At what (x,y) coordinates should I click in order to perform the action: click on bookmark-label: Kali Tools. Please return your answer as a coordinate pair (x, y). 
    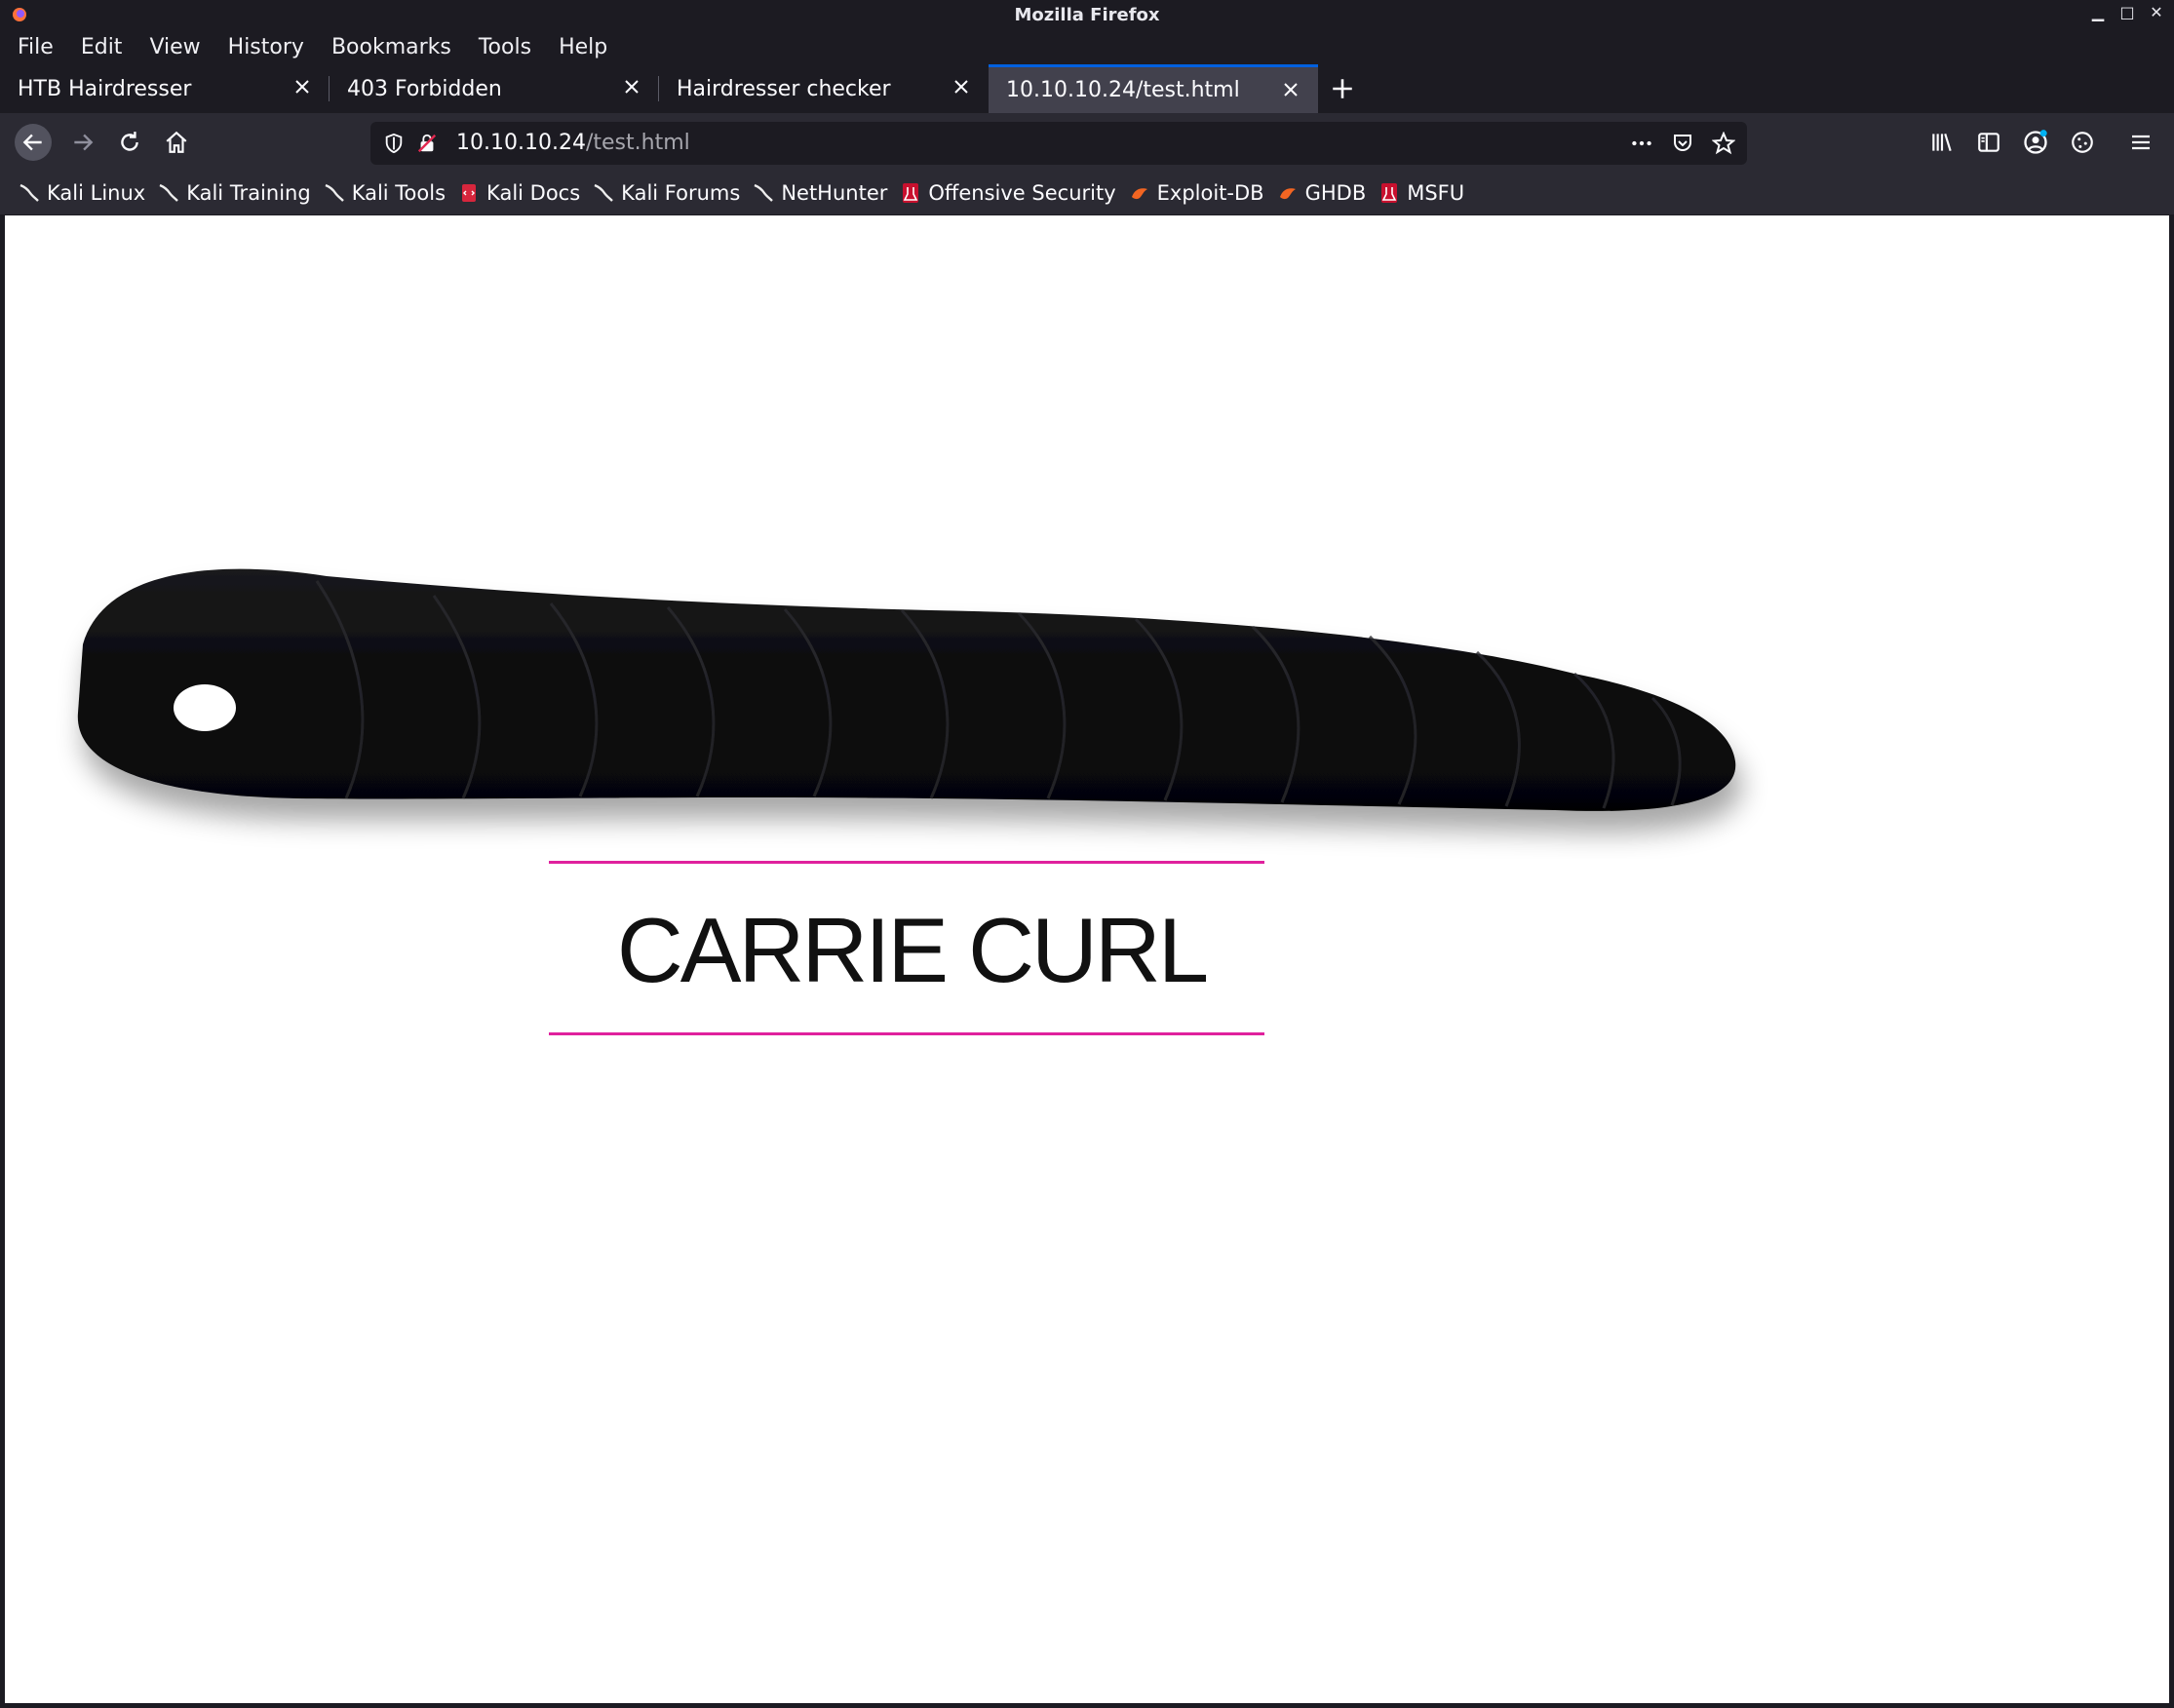
    Looking at the image, I should click on (398, 193).